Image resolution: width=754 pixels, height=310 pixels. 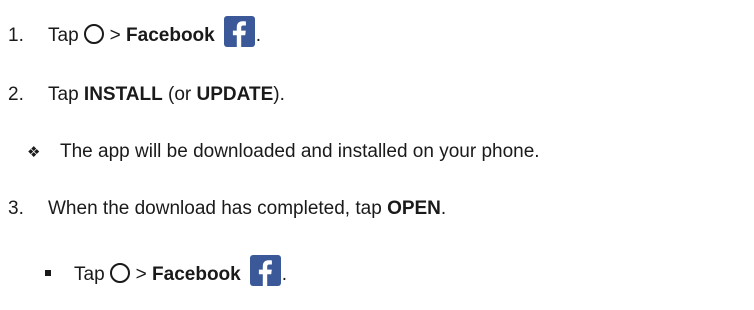 What do you see at coordinates (215, 208) in the screenshot?
I see `step-text: When the download has completed, tap` at bounding box center [215, 208].